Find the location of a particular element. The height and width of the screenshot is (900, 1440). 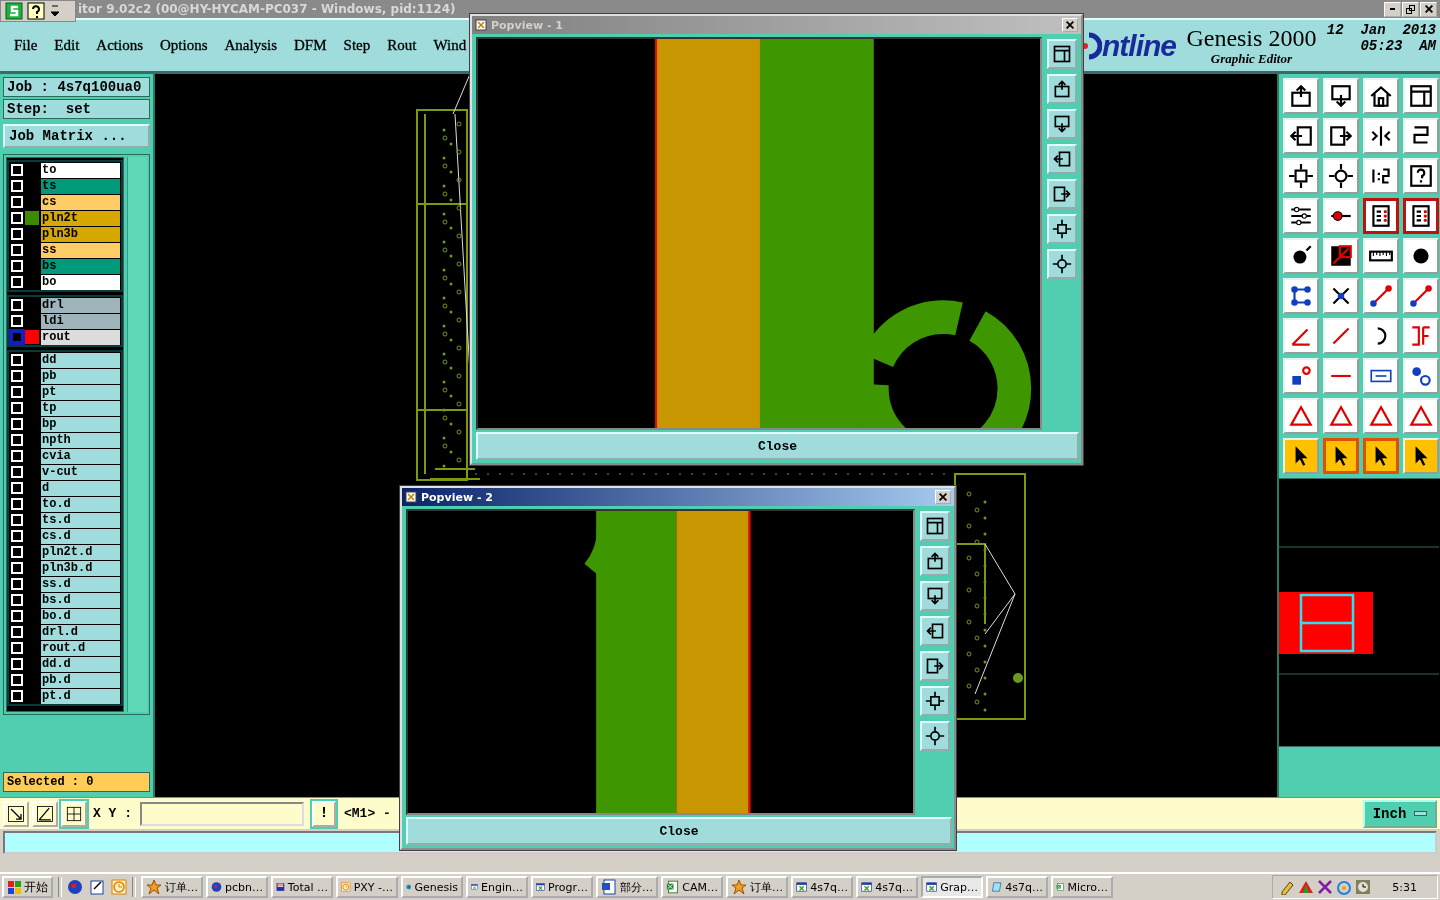

menu-item: DFM is located at coordinates (310, 45).